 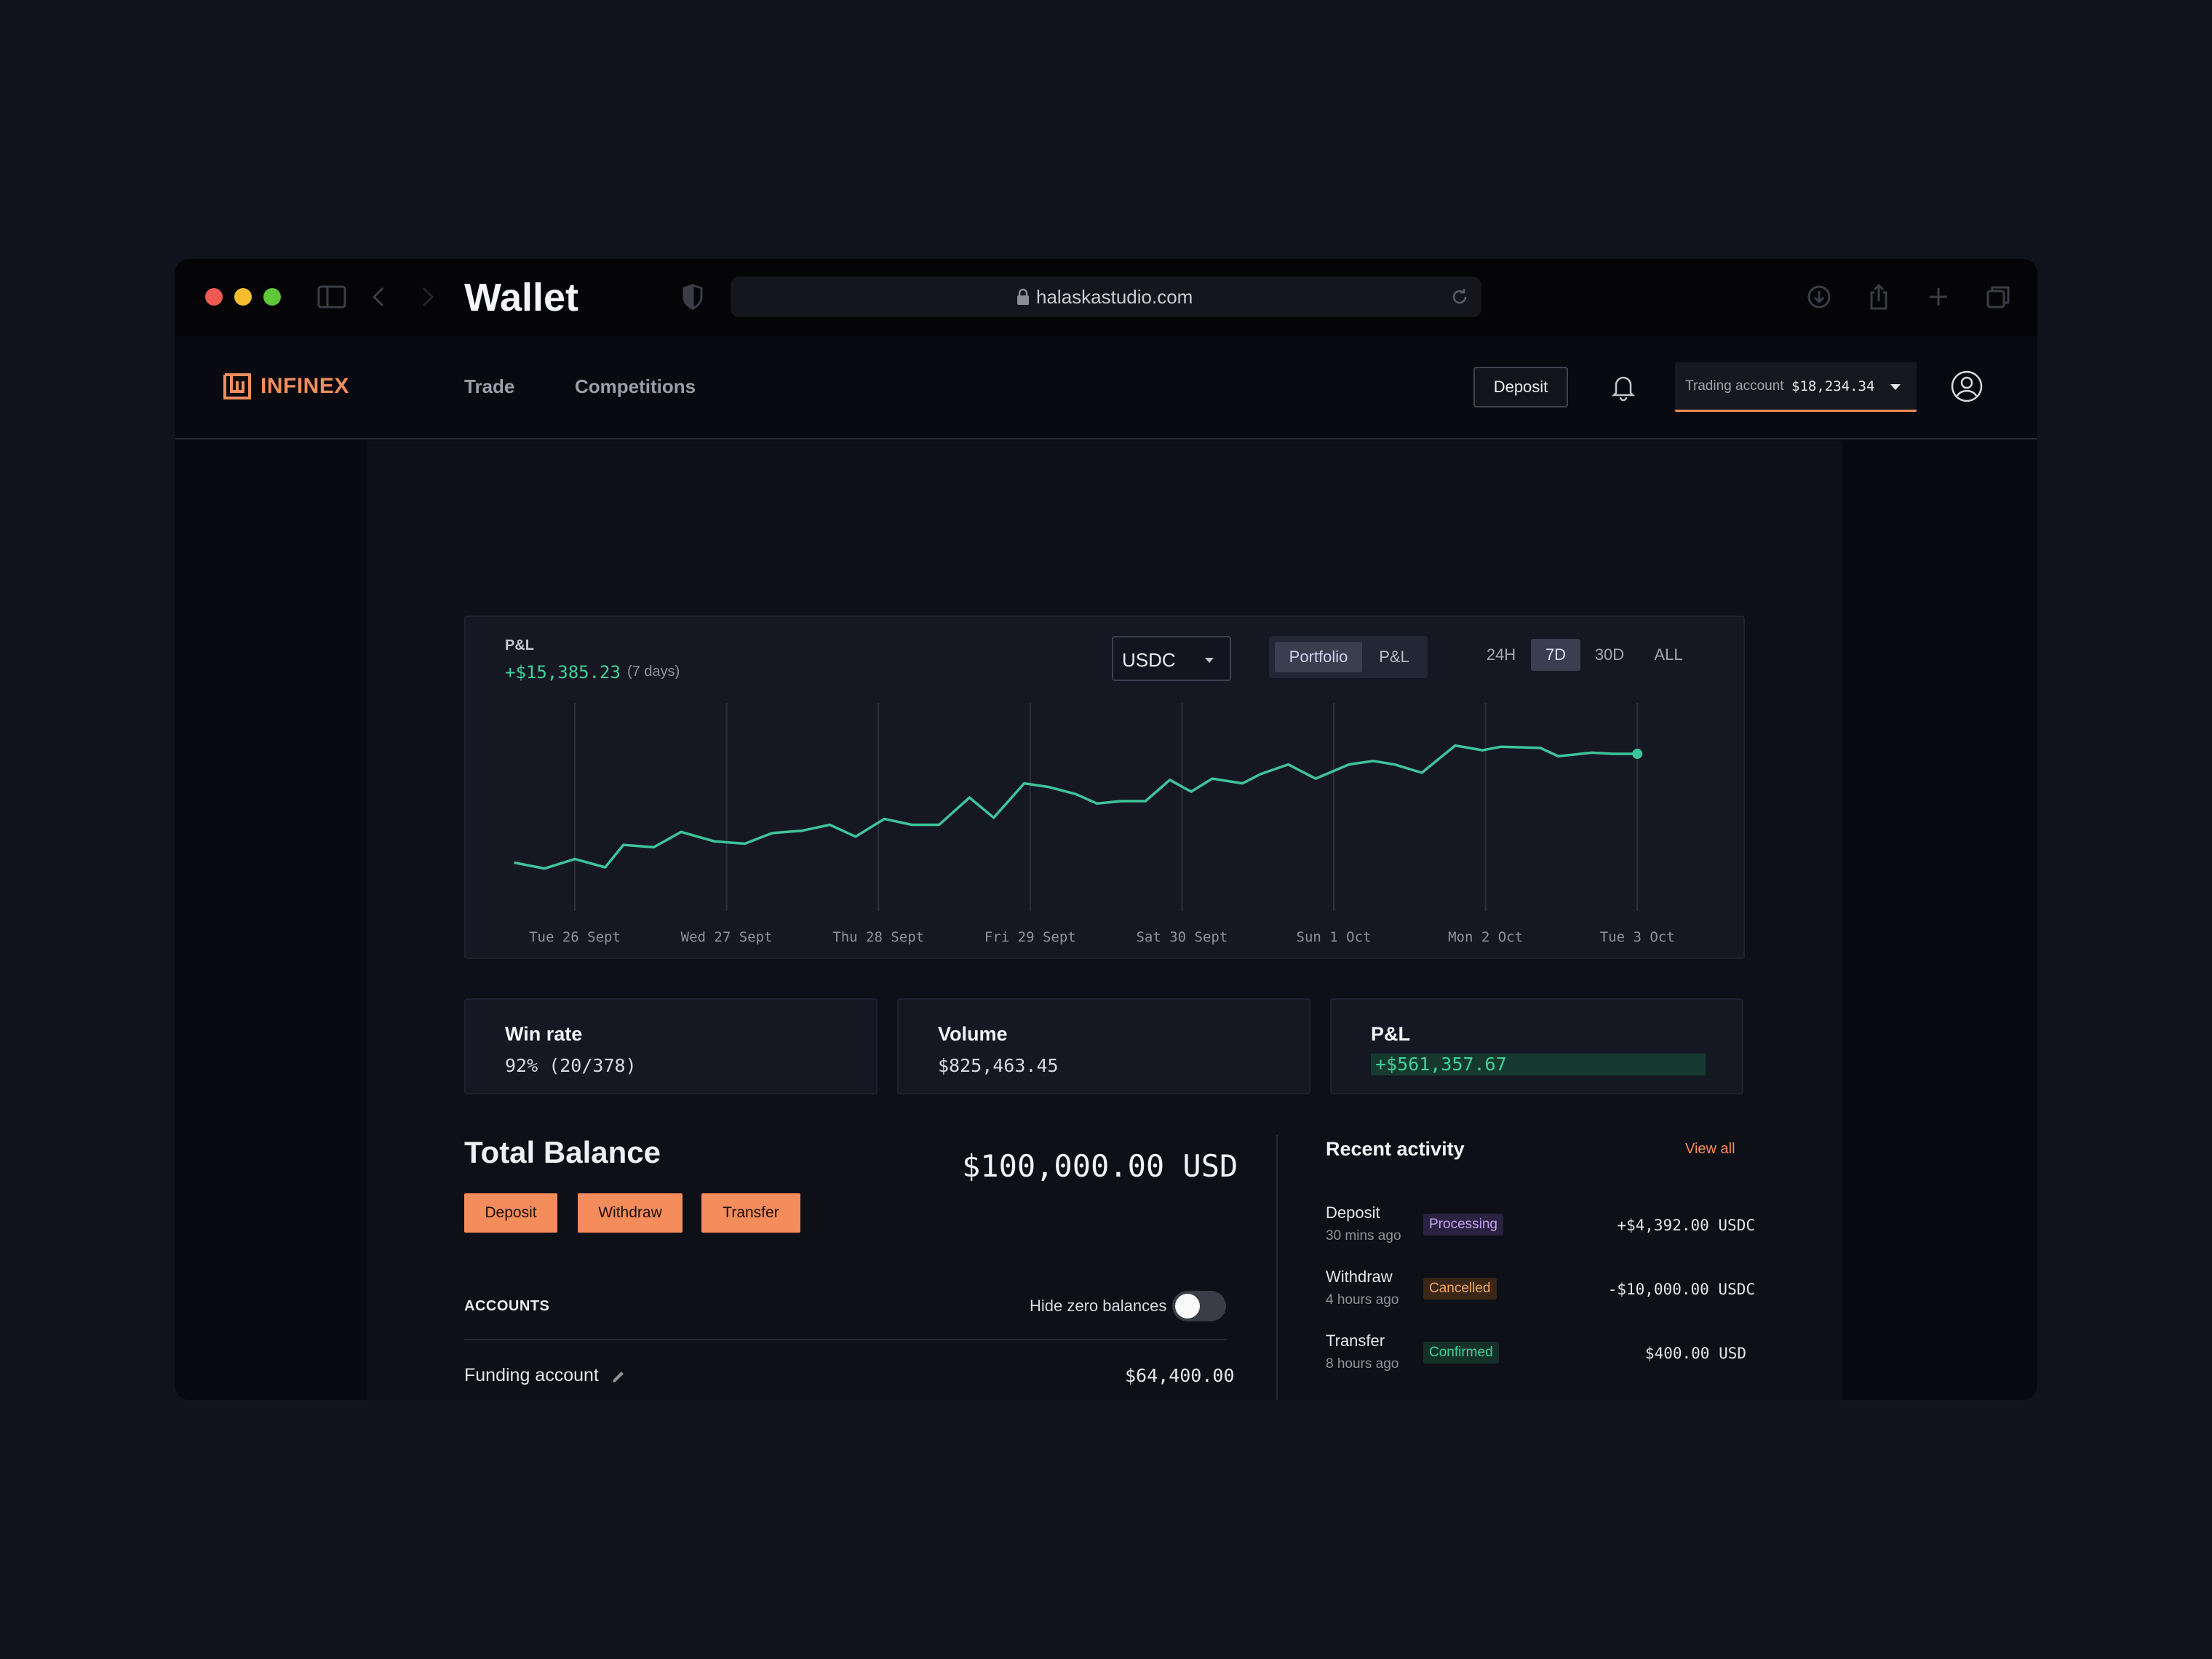 I want to click on stat-card-pnl: P&L +$561,357.67, so click(x=1536, y=1046).